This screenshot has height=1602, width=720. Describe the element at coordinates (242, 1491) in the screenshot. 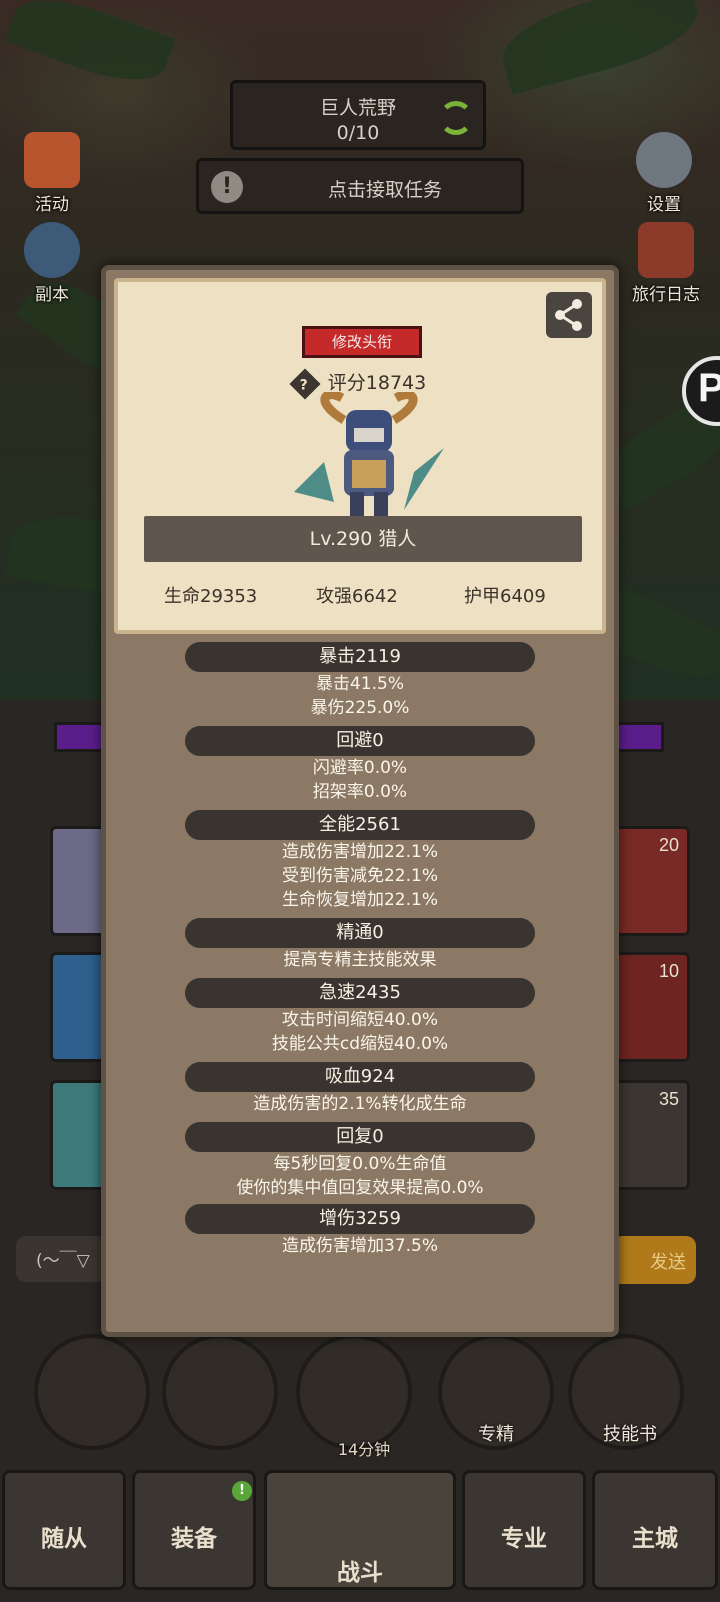

I see `equipment-notify-badge: !` at that location.